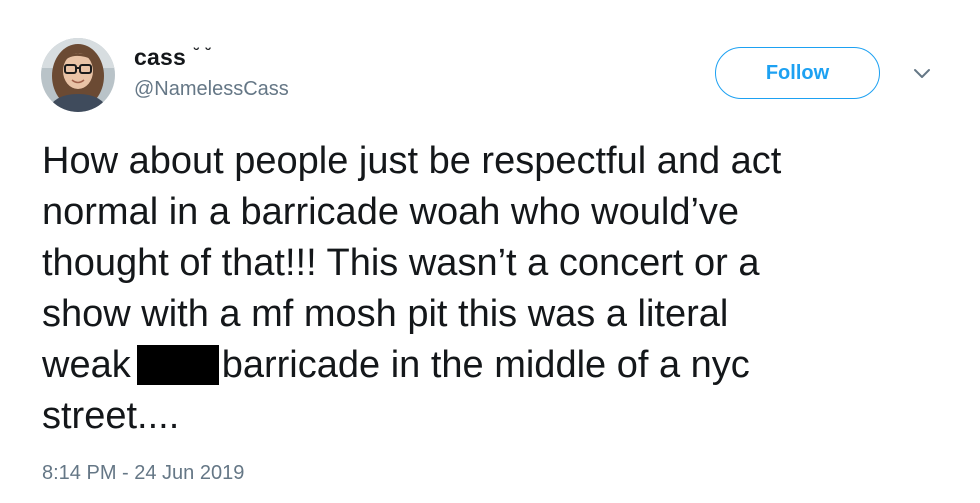  What do you see at coordinates (160, 57) in the screenshot?
I see `display-name: cass` at bounding box center [160, 57].